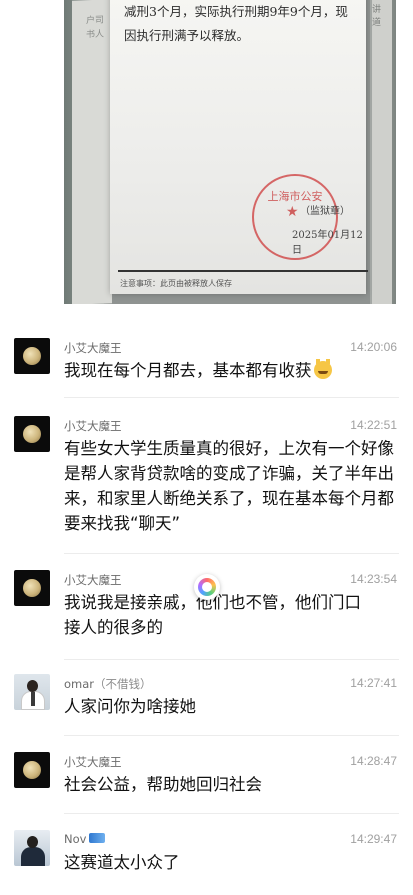  What do you see at coordinates (92, 152) in the screenshot?
I see `underlying-page: 户司书人` at bounding box center [92, 152].